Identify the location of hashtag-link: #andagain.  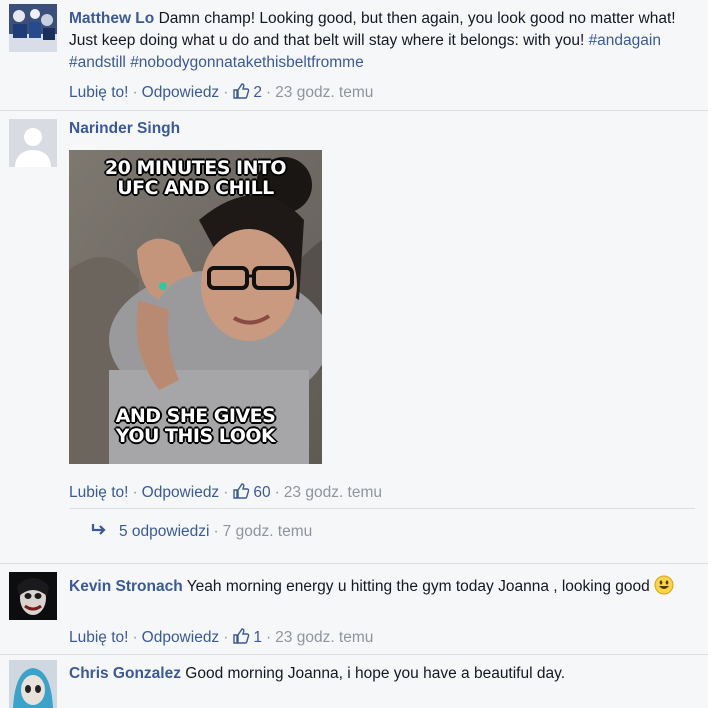
(625, 40).